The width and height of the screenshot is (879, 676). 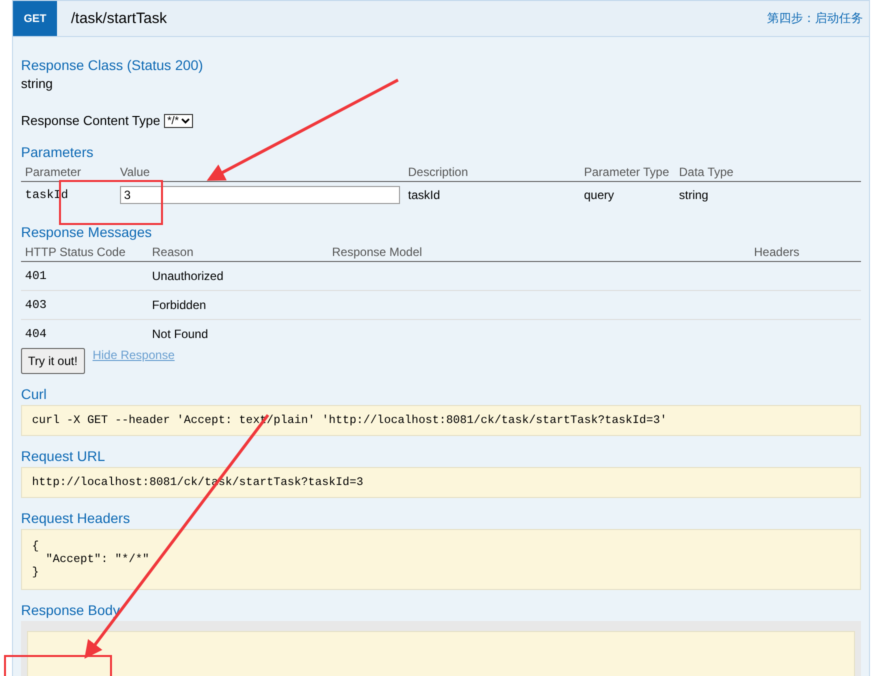 I want to click on column-header: Response Model, so click(x=378, y=252).